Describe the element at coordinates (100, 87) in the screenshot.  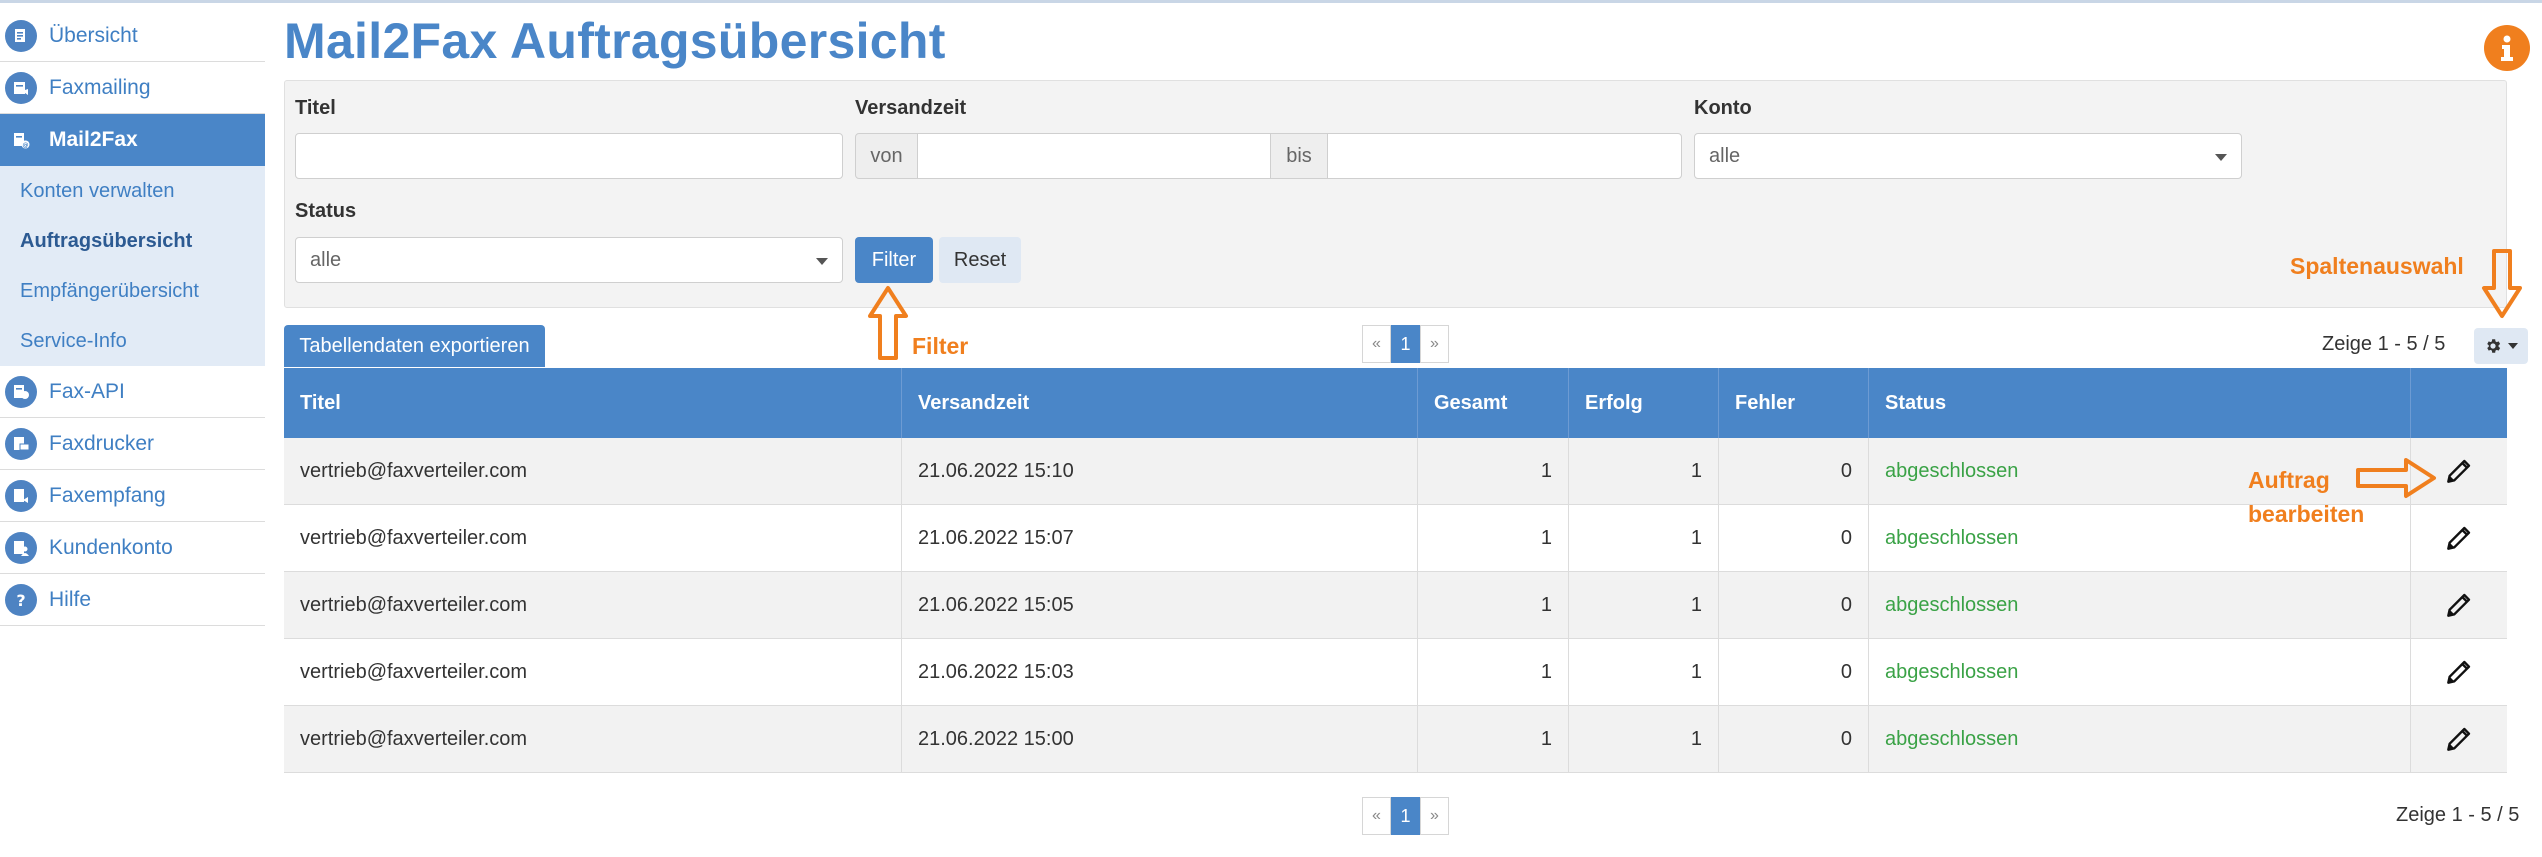
I see `sidebar-item-label: Faxmailing` at that location.